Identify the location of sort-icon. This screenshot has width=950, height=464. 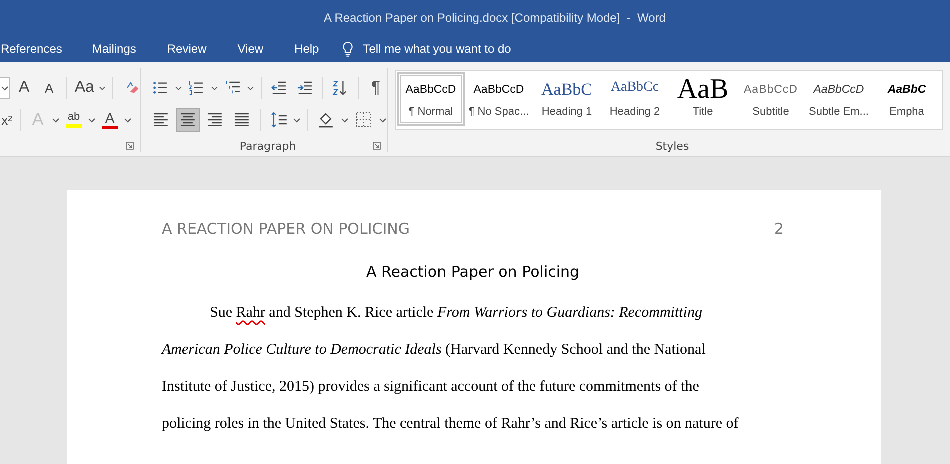
(341, 88).